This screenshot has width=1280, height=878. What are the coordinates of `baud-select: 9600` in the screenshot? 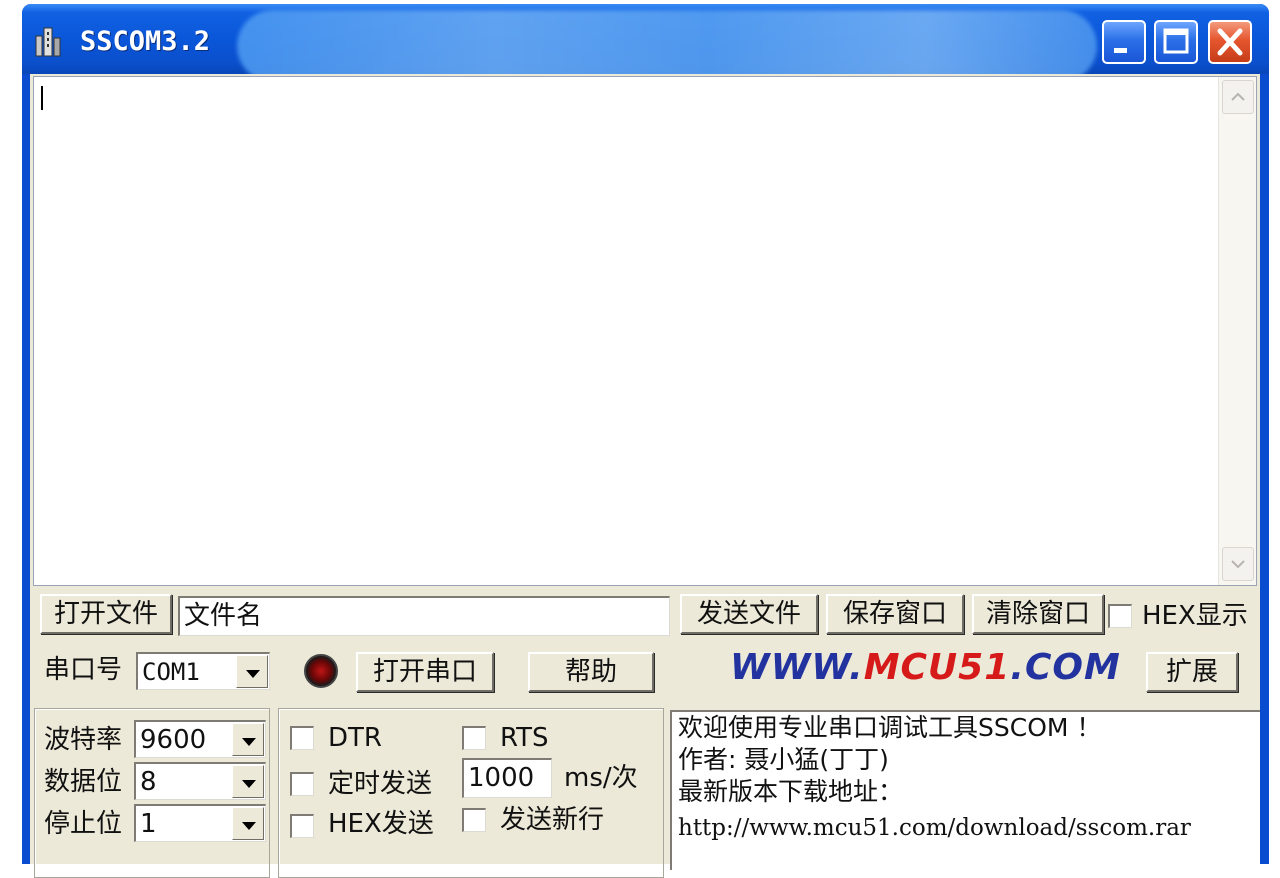 It's located at (200, 739).